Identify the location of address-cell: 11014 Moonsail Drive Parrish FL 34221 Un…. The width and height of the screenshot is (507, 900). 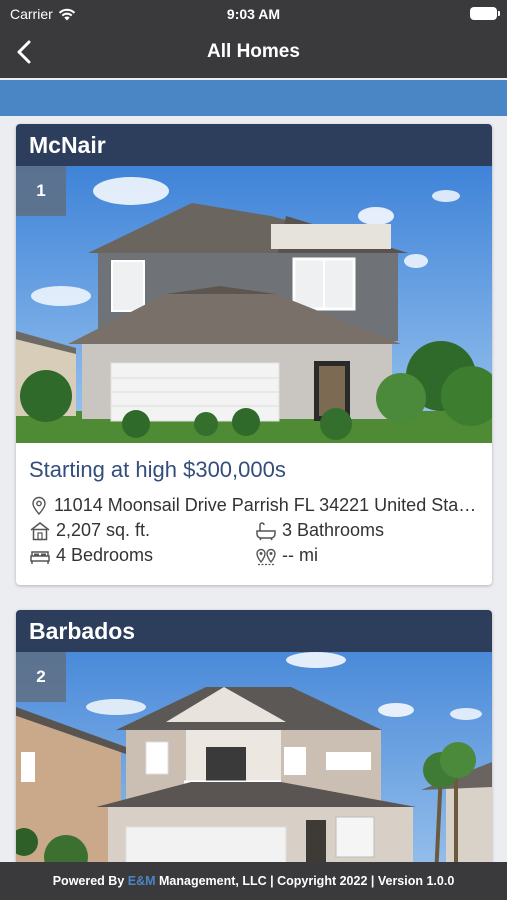
(254, 505).